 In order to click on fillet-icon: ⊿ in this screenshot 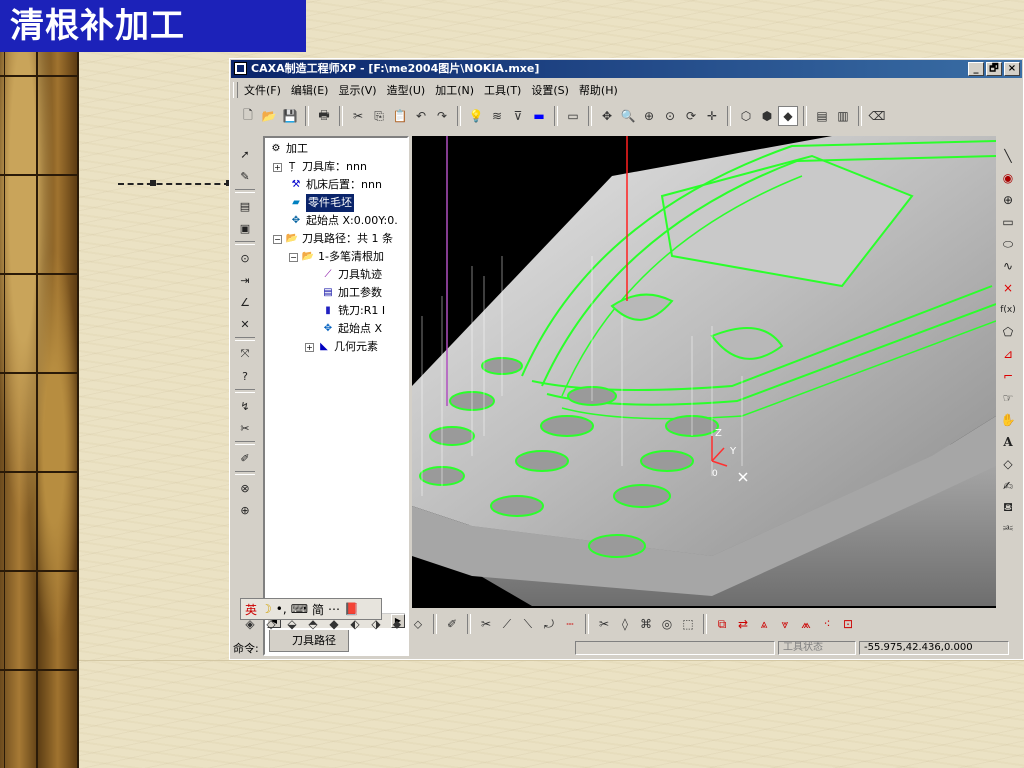, I will do `click(1008, 354)`.